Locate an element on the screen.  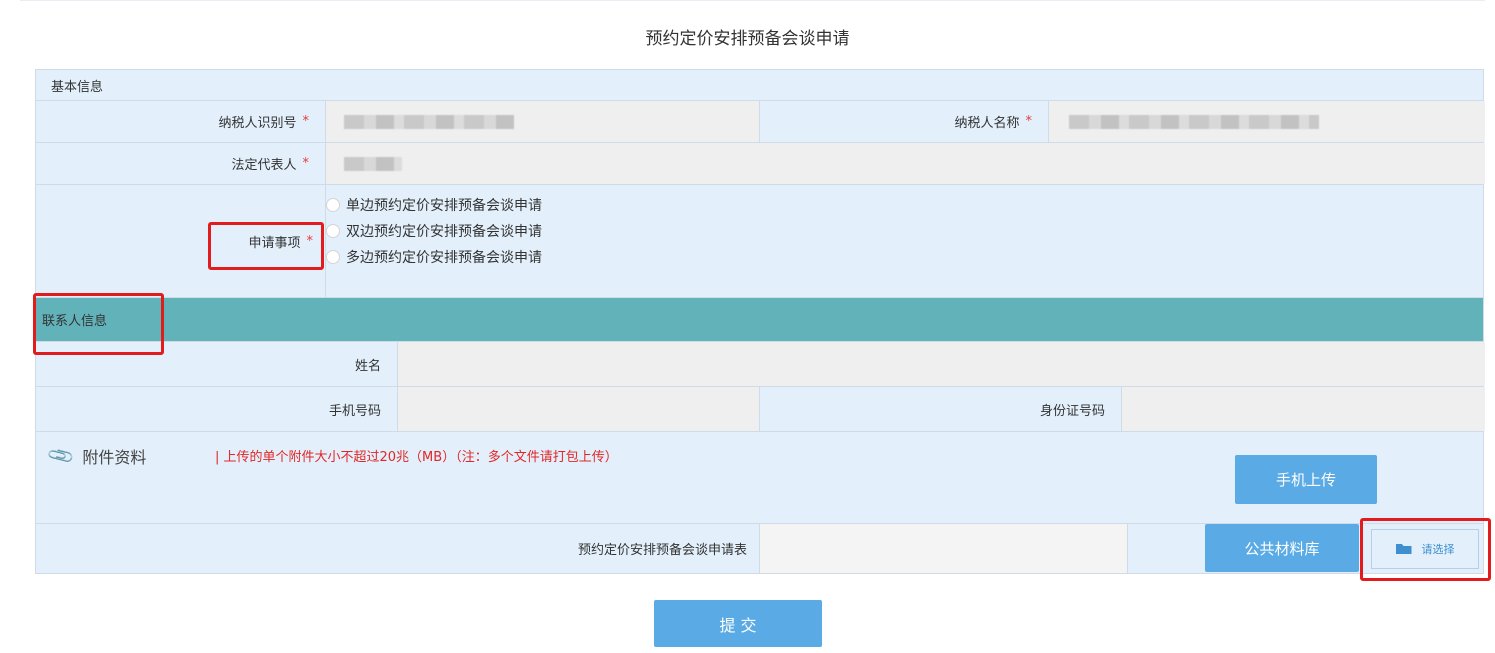
phone-label: 手机号码 is located at coordinates (354, 411).